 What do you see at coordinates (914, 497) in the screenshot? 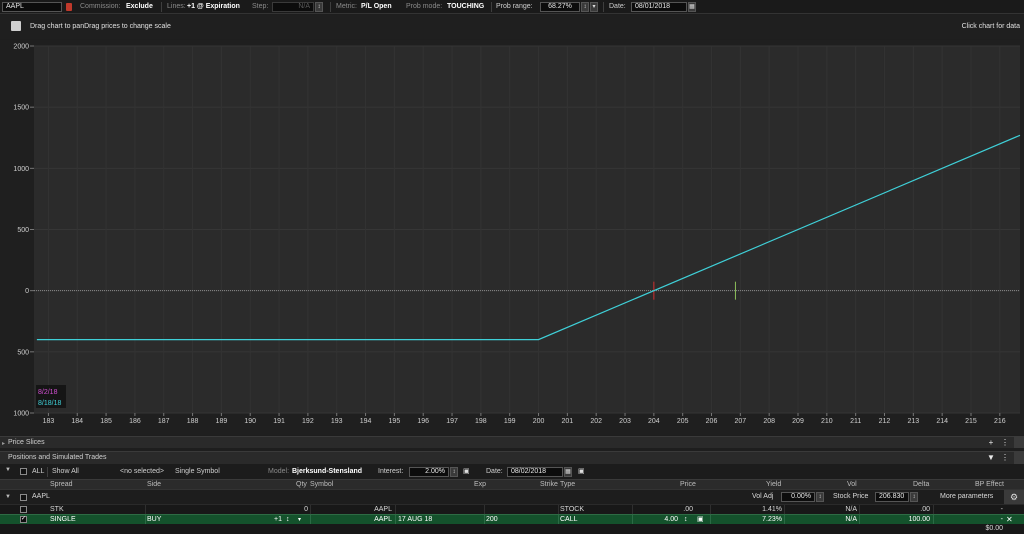
I see `stock-price-stepper-icon: ↕` at bounding box center [914, 497].